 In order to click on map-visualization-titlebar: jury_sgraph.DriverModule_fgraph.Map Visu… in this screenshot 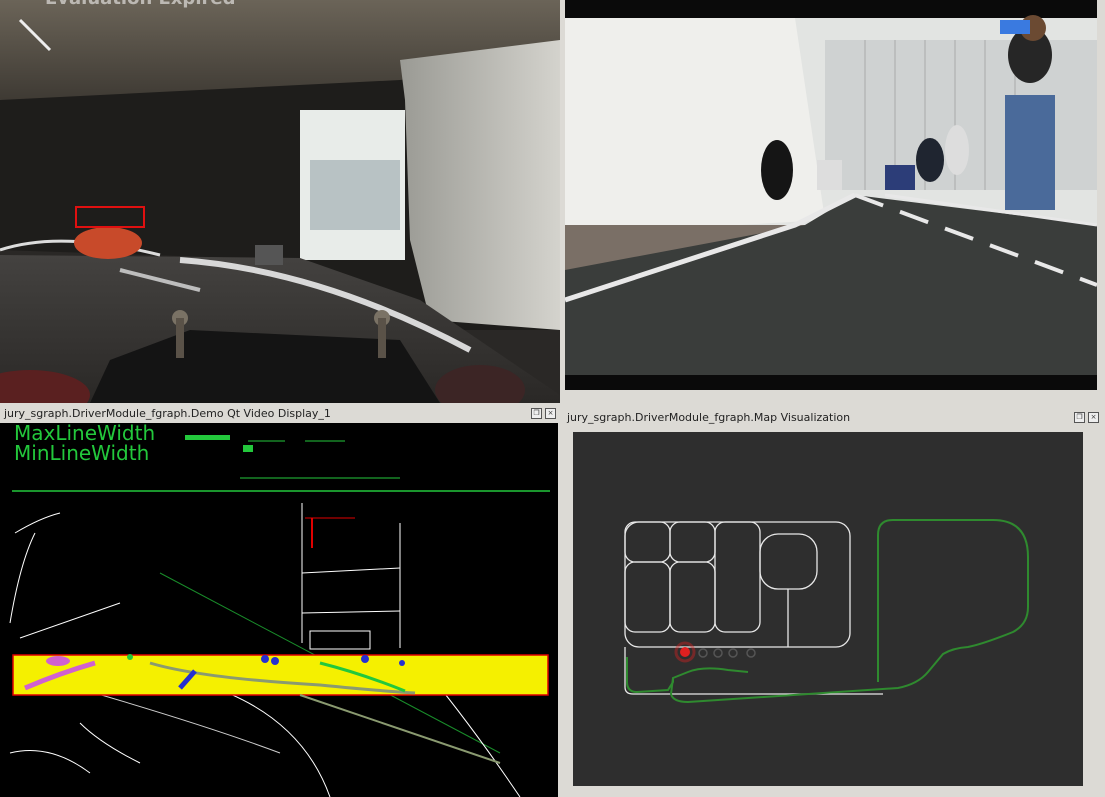, I will do `click(833, 418)`.